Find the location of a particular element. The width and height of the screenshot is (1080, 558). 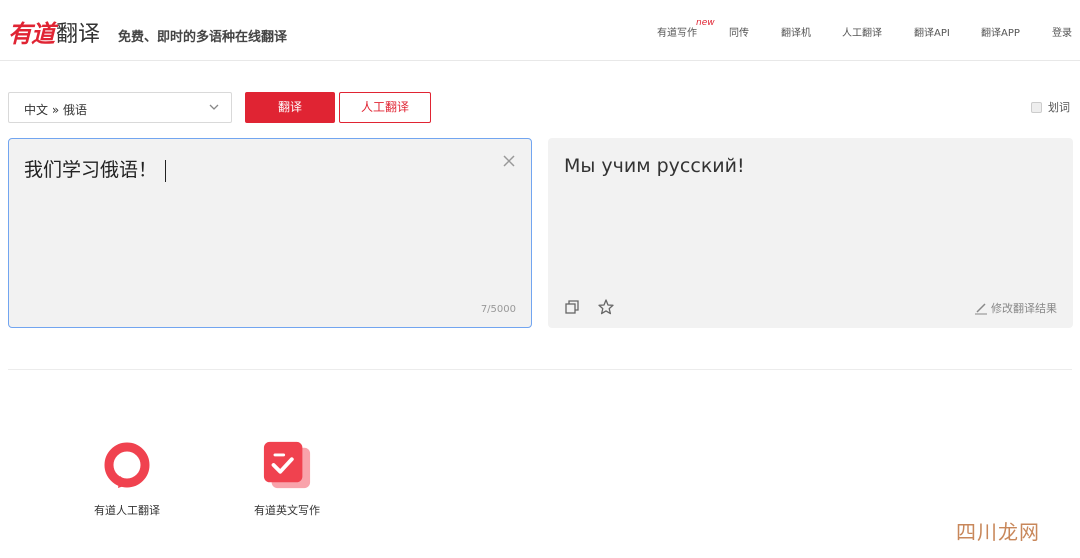

watermark: 四川龙网 is located at coordinates (998, 532).